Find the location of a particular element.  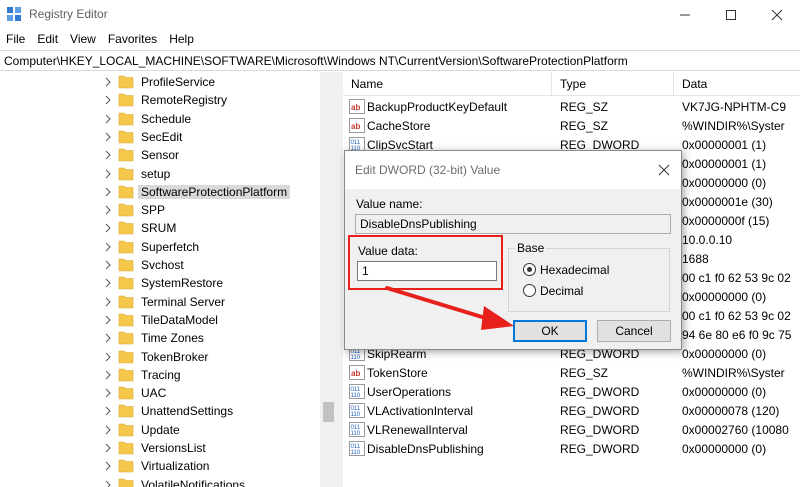

tree-item-label: UAC is located at coordinates (154, 393).